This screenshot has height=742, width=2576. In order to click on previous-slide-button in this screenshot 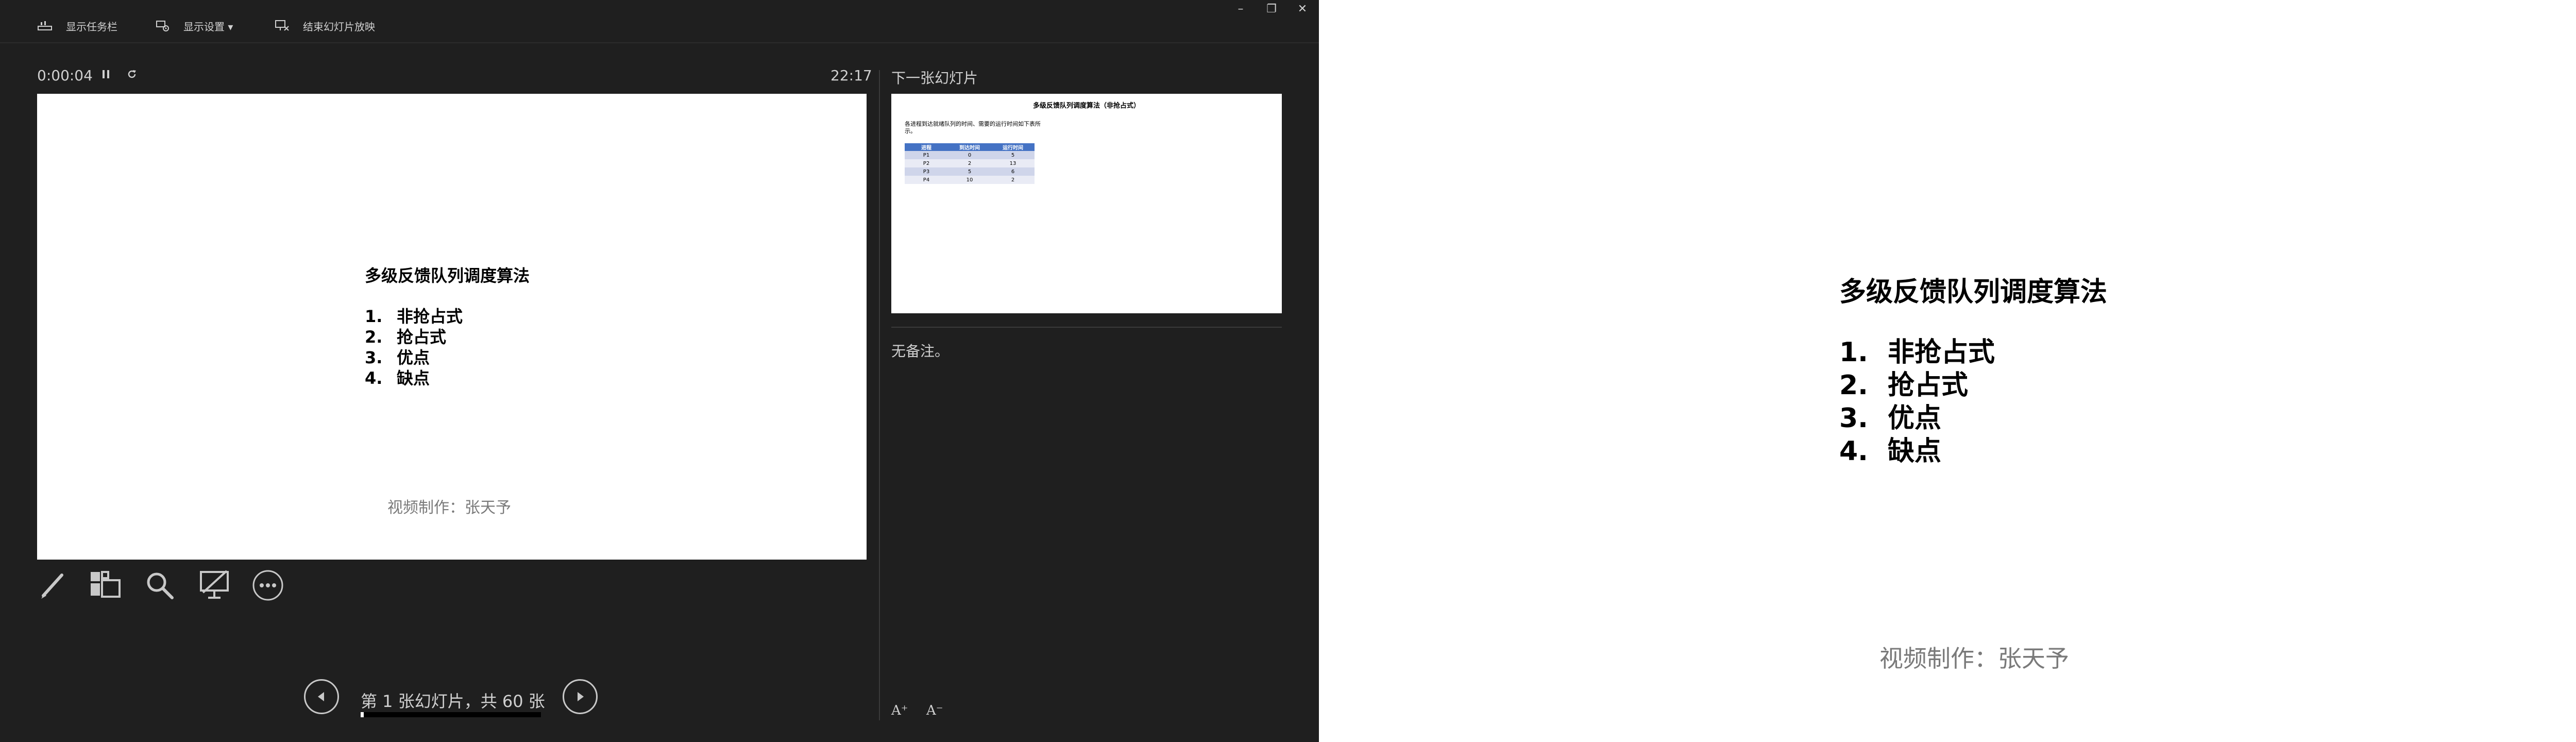, I will do `click(321, 696)`.